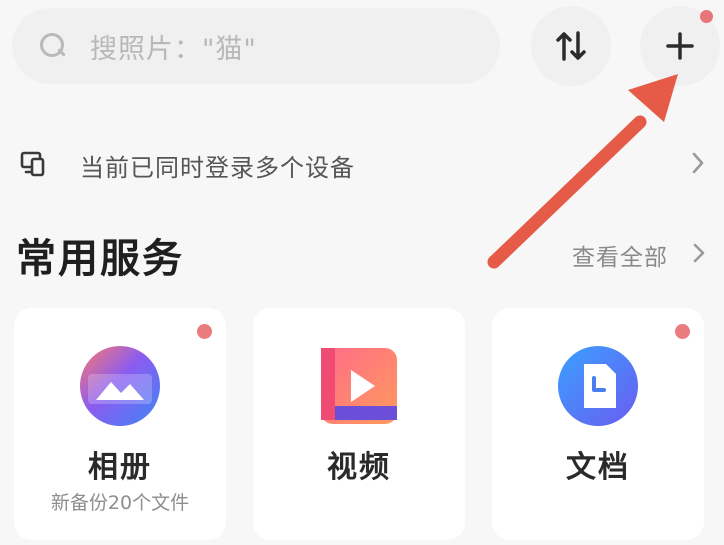 Image resolution: width=724 pixels, height=545 pixels. I want to click on service-name: 相册, so click(120, 467).